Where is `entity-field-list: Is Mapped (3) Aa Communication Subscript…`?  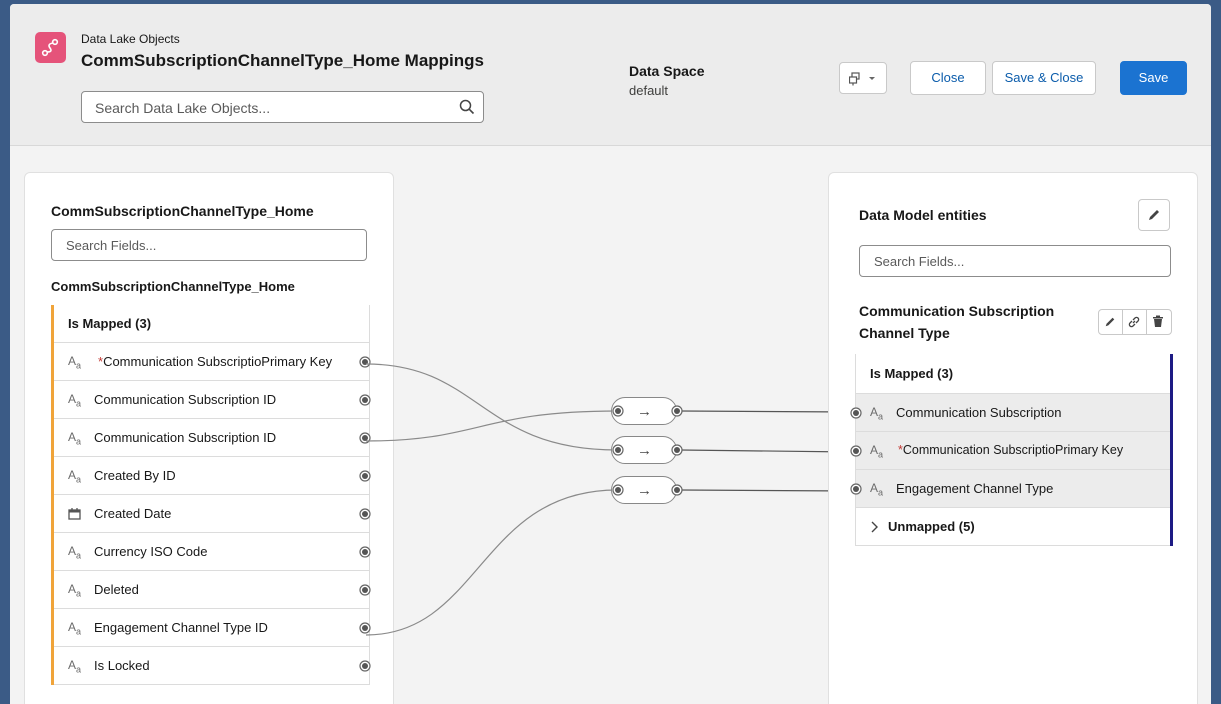 entity-field-list: Is Mapped (3) Aa Communication Subscript… is located at coordinates (1011, 450).